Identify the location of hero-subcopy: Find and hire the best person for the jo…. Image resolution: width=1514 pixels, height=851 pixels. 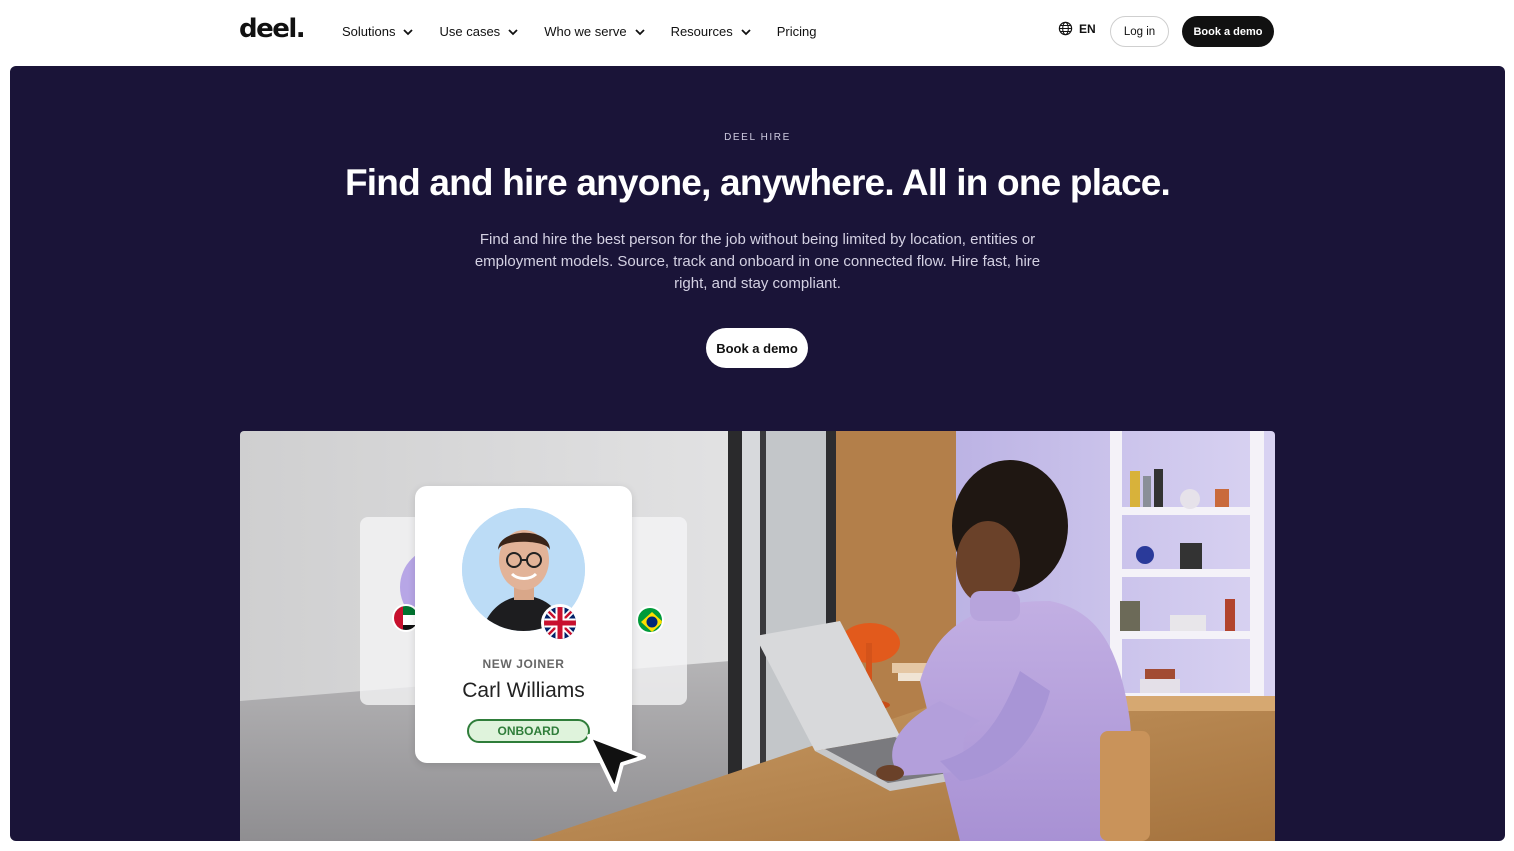
(757, 261).